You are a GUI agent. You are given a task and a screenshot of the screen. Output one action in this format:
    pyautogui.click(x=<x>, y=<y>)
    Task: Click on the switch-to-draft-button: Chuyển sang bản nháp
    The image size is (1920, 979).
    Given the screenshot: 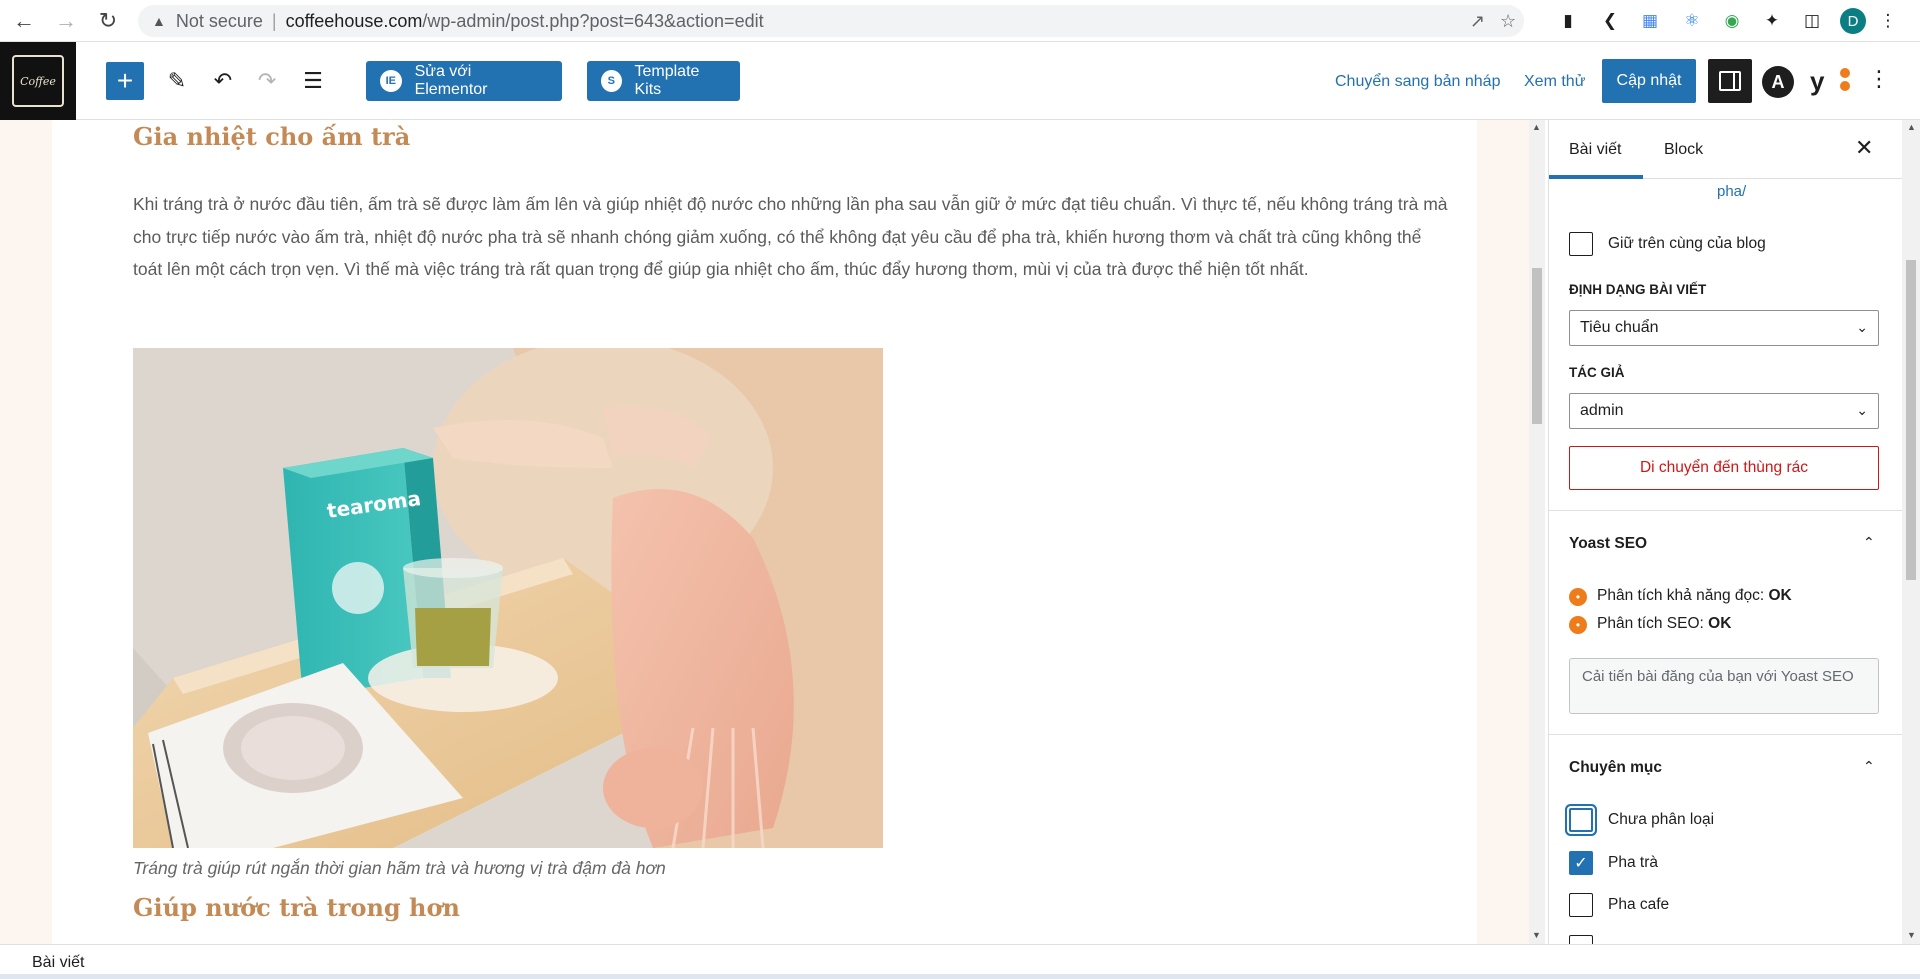 What is the action you would take?
    pyautogui.click(x=1417, y=82)
    